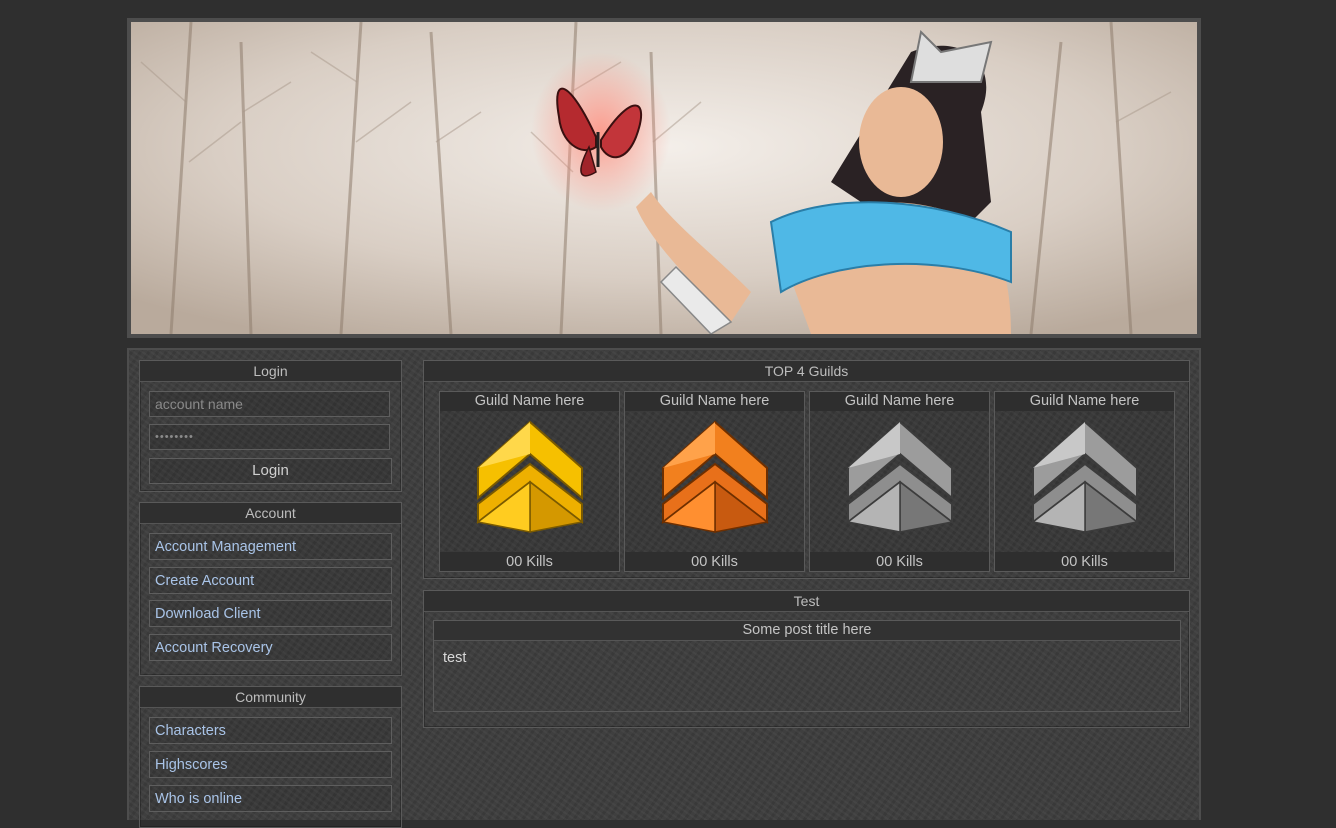 This screenshot has height=828, width=1336. I want to click on account-box-title: Account, so click(270, 513).